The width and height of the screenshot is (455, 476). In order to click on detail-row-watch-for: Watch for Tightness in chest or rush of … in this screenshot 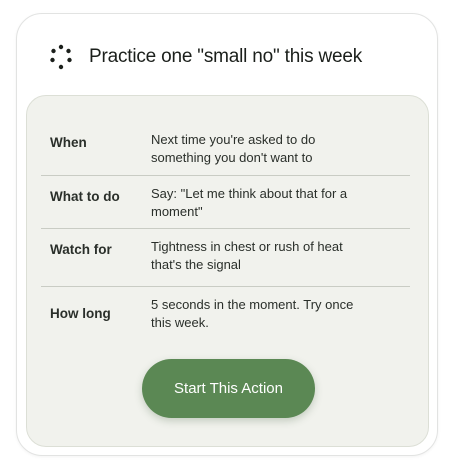, I will do `click(225, 258)`.